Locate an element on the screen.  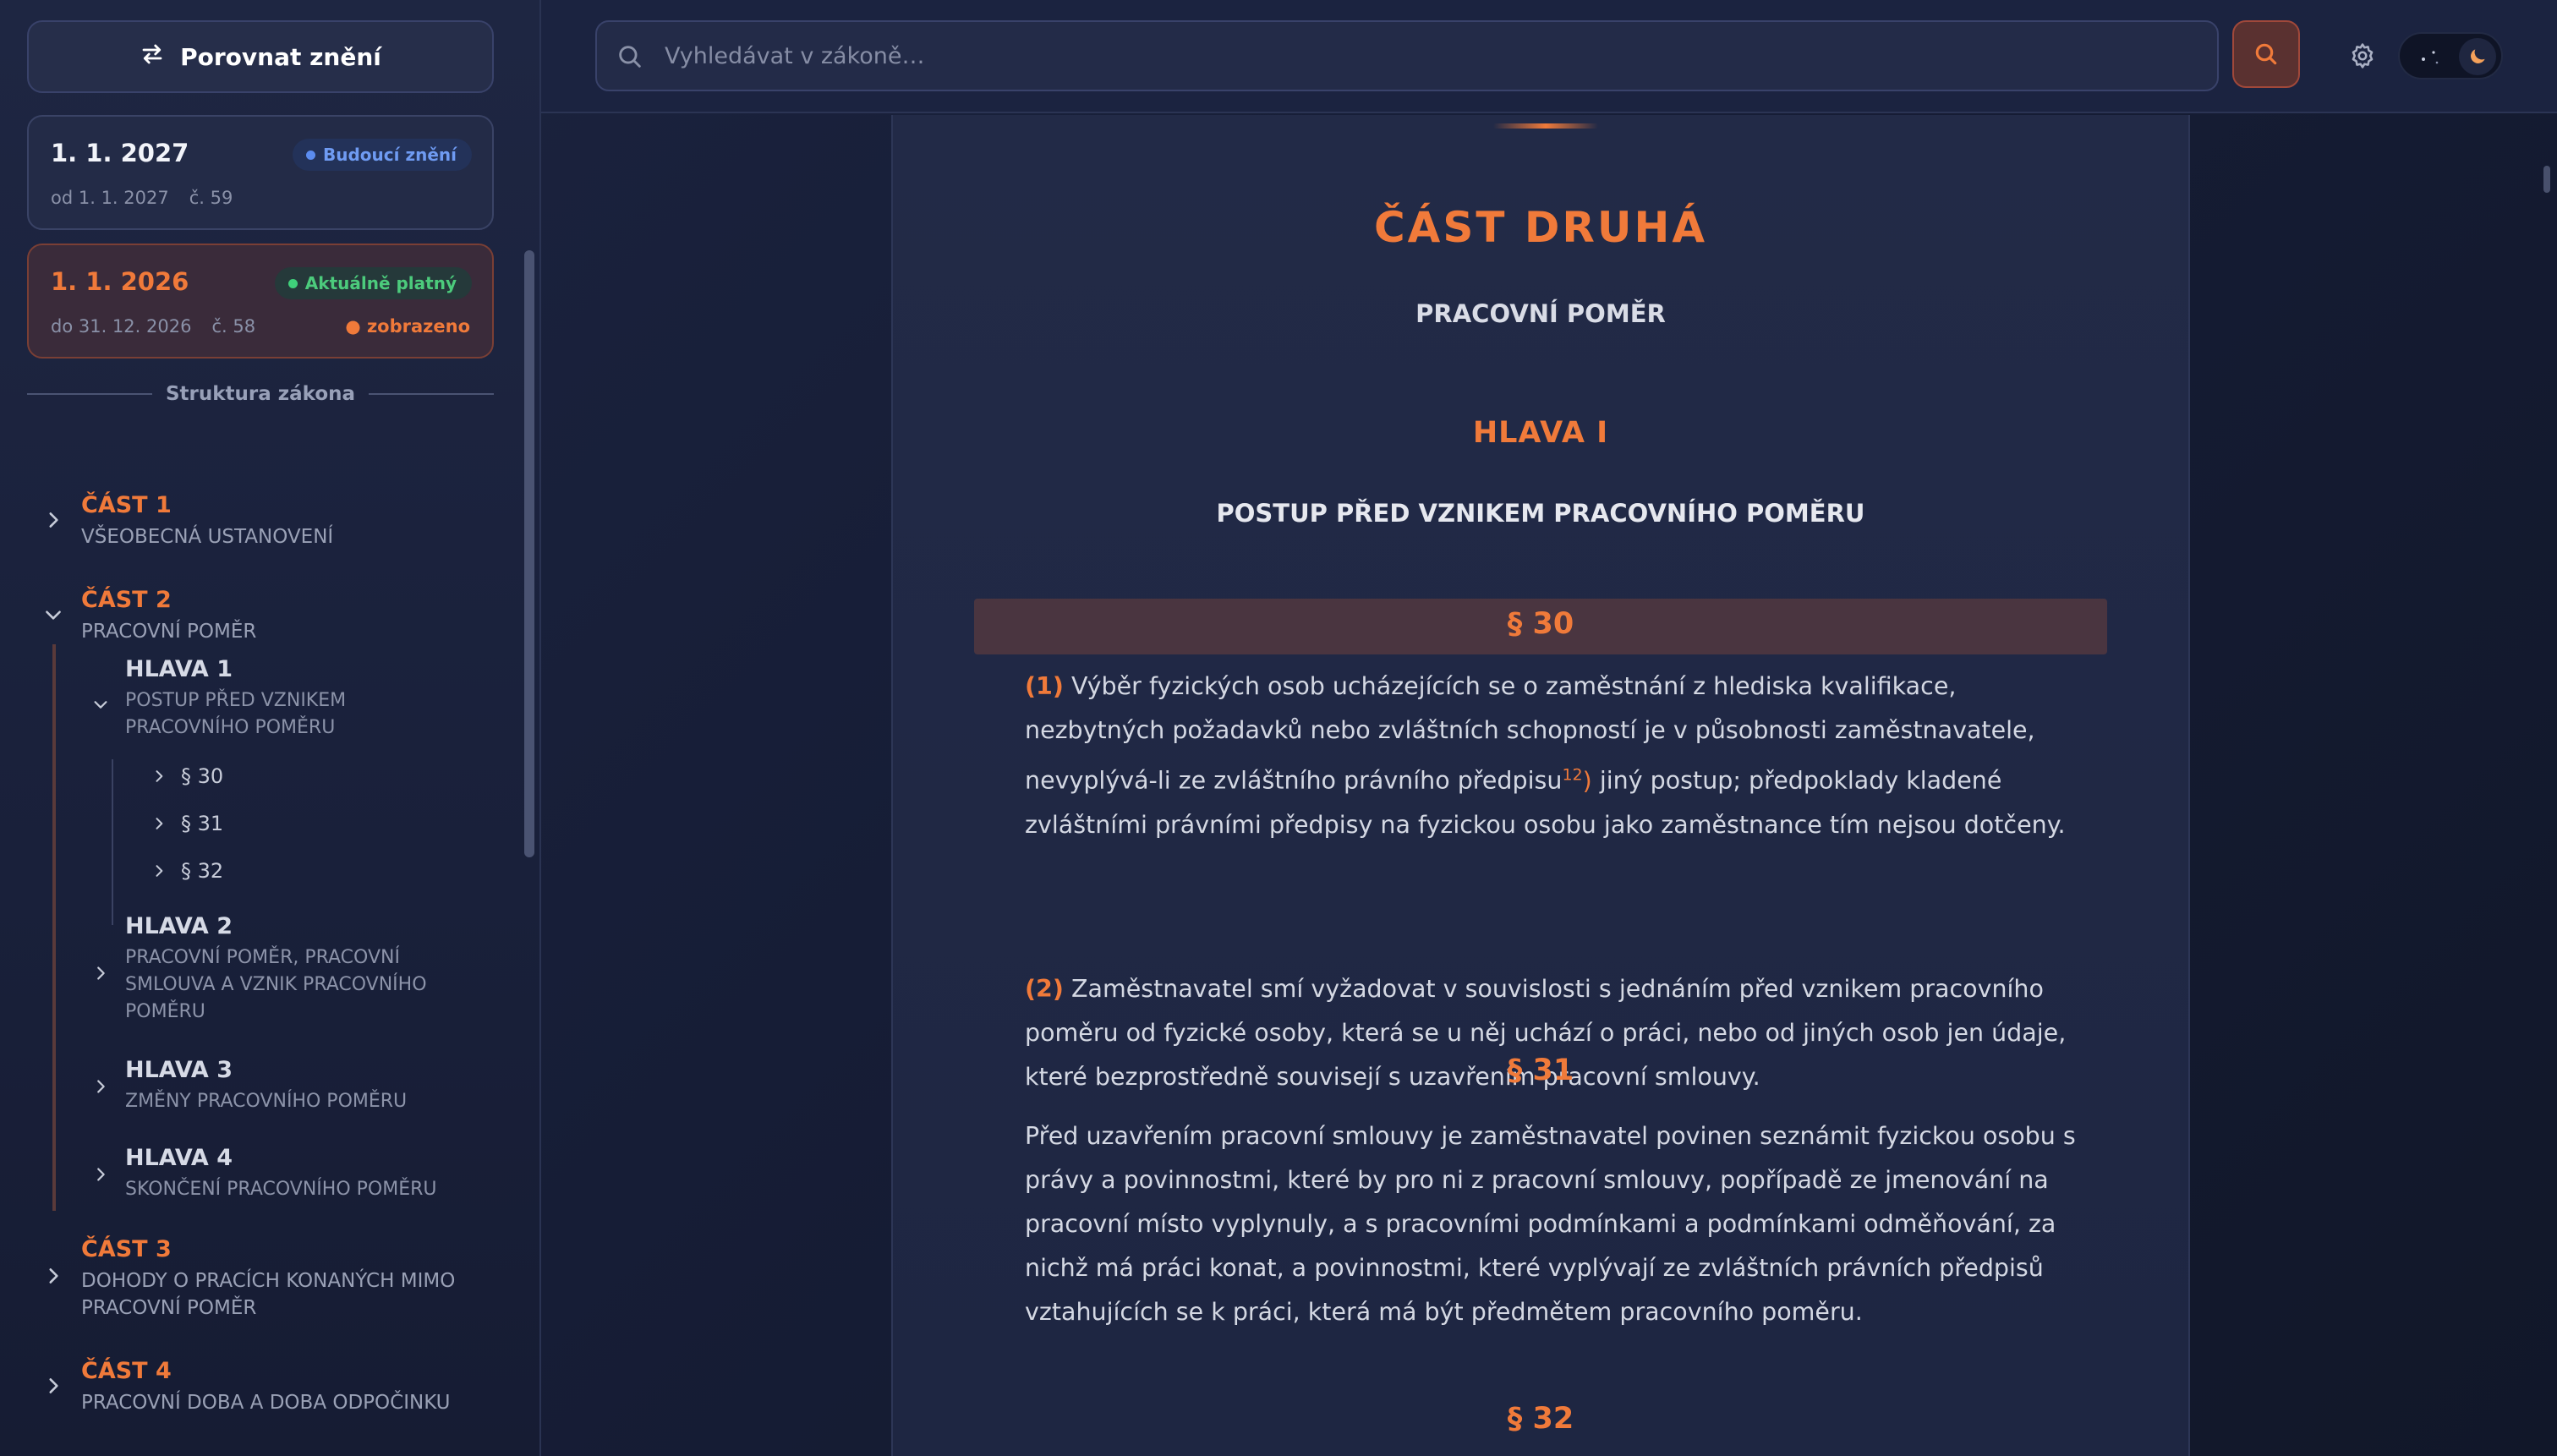
part-heading: ČÁST DRUHÁ is located at coordinates (1540, 227).